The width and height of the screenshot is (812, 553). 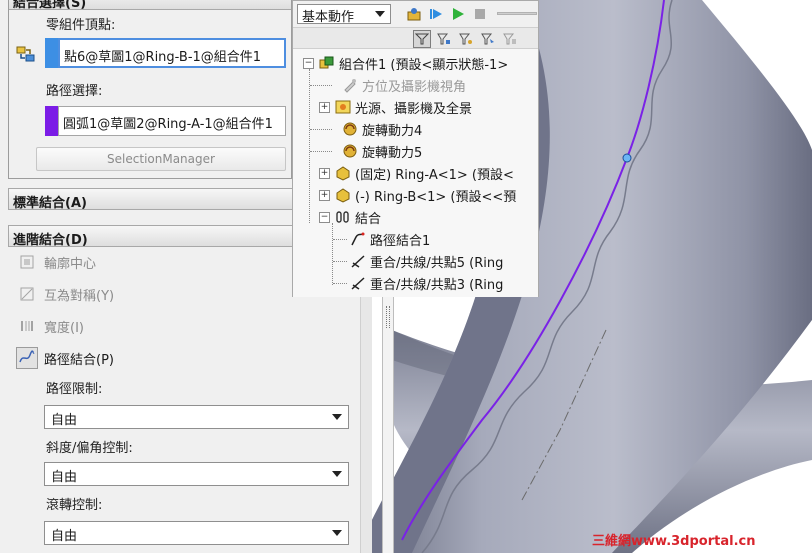 I want to click on camera-icon, so click(x=350, y=85).